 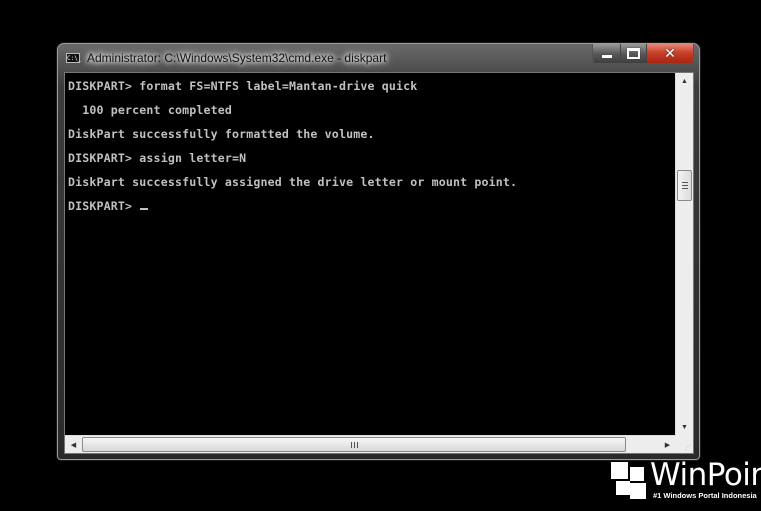 I want to click on winpoin-watermark: WinPoin #1 Windows Portal Indonesia, so click(x=686, y=484).